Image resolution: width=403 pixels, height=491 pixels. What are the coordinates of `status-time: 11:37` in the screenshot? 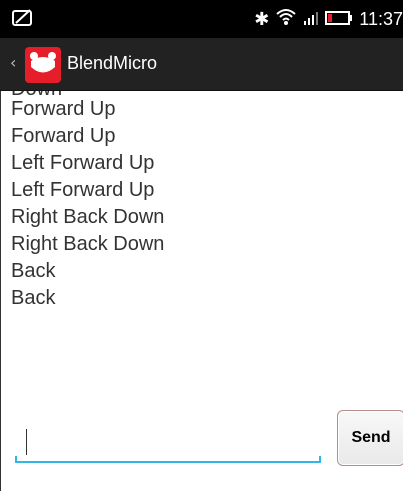 It's located at (381, 18).